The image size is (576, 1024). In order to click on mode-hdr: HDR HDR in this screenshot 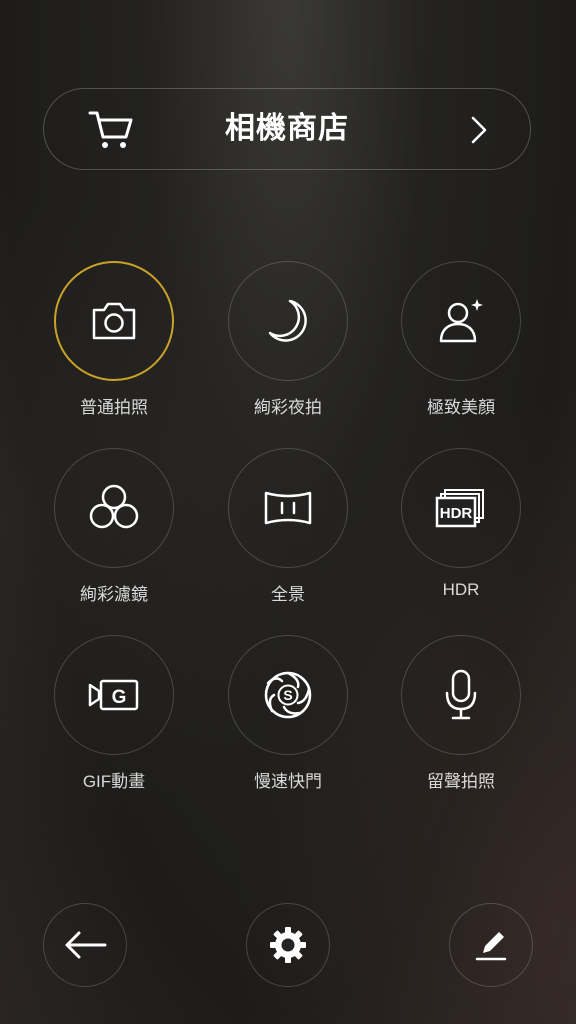, I will do `click(461, 524)`.